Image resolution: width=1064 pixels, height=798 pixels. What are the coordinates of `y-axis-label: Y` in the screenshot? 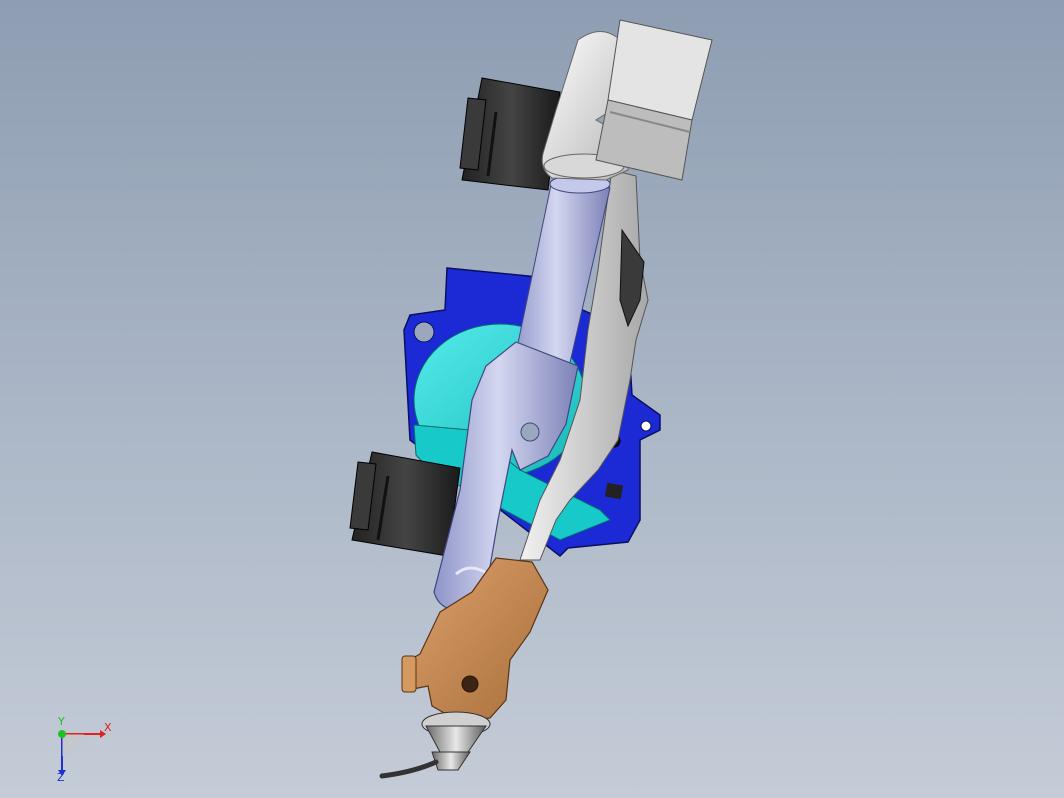 It's located at (61, 721).